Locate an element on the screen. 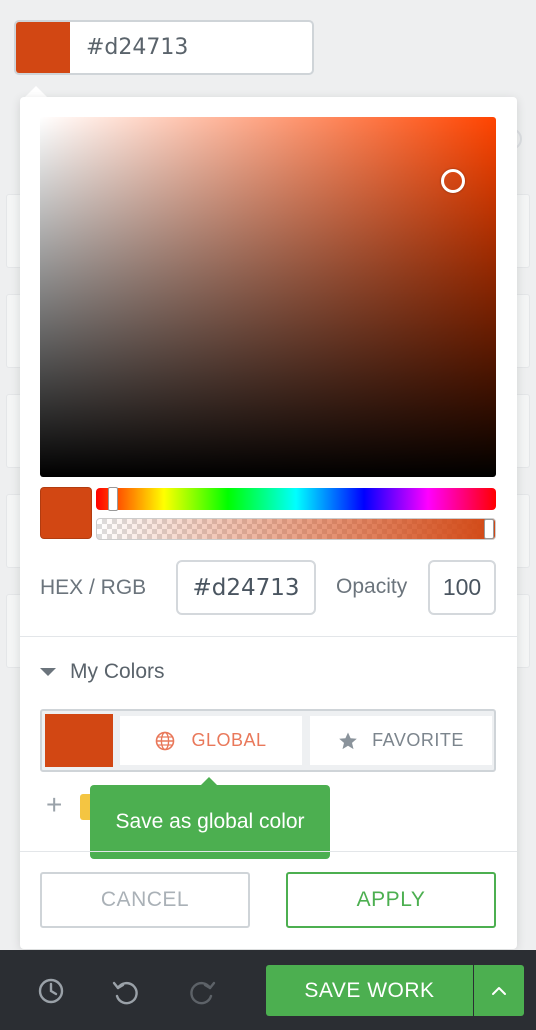 The width and height of the screenshot is (536, 1030). opacity-slider-fill is located at coordinates (296, 529).